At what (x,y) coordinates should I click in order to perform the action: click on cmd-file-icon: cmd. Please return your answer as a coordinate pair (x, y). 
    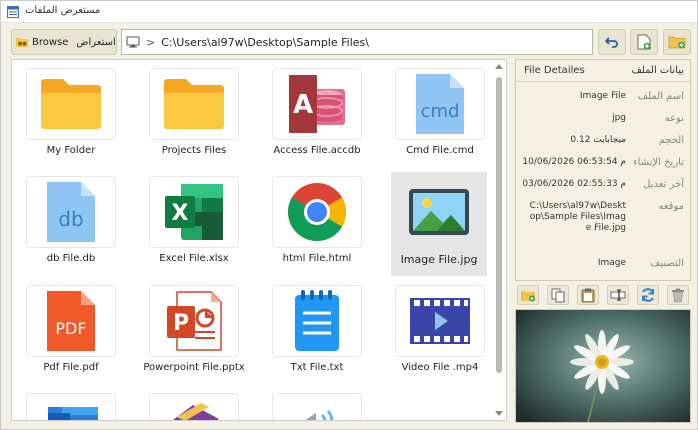
    Looking at the image, I should click on (440, 104).